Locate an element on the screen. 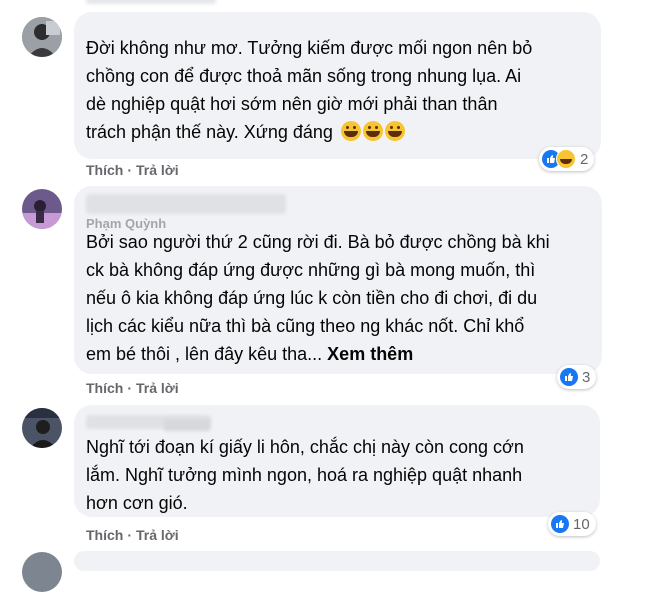  previous-comment-meta-blurred is located at coordinates (151, 2).